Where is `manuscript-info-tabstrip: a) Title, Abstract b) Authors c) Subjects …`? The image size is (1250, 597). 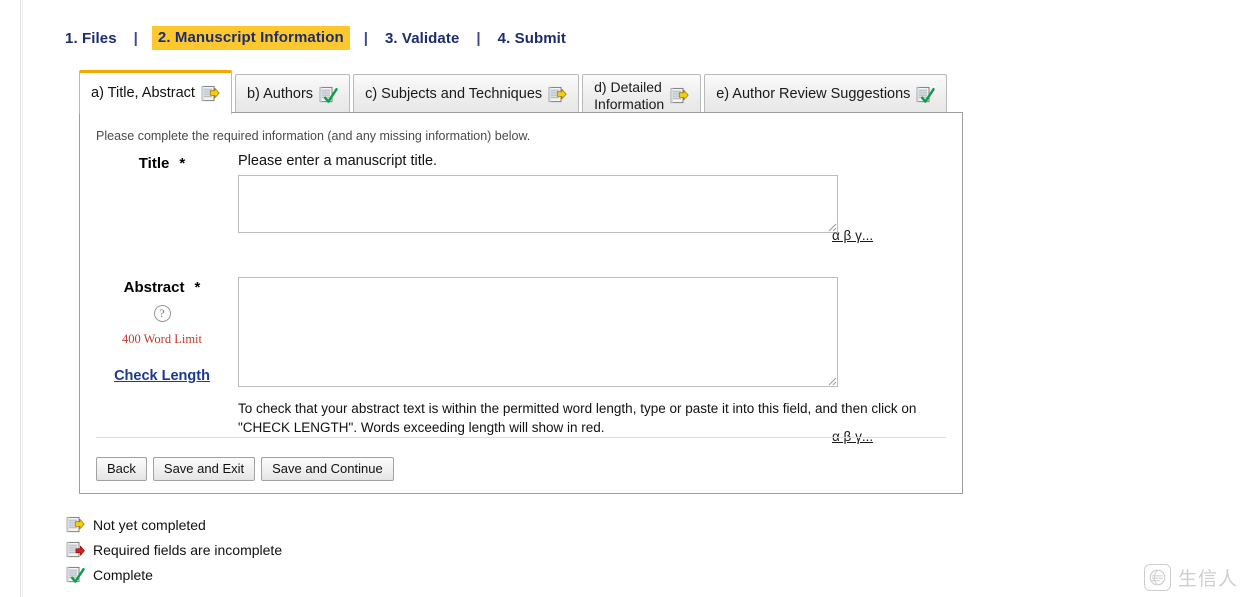
manuscript-info-tabstrip: a) Title, Abstract b) Authors c) Subjects … is located at coordinates (514, 92).